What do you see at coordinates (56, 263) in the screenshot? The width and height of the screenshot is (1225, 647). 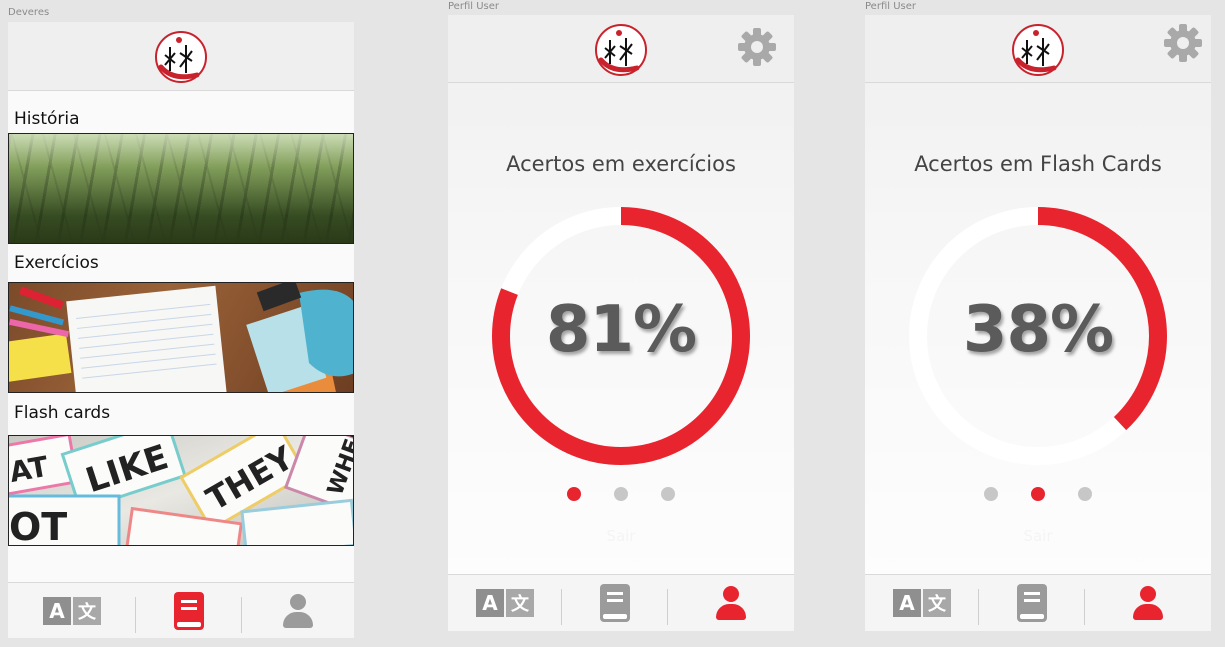 I see `section-title-exercicios: Exercícios` at bounding box center [56, 263].